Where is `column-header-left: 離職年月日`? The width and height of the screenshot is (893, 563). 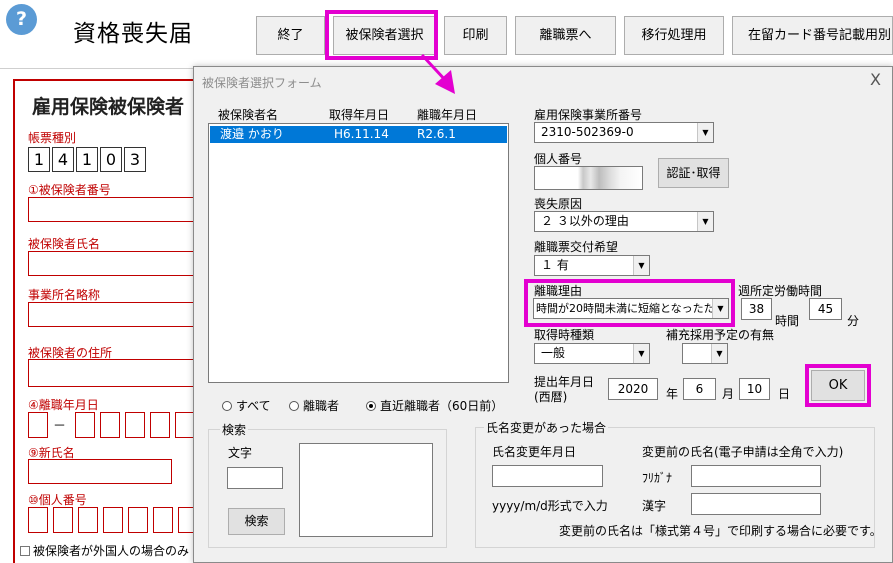
column-header-left: 離職年月日 is located at coordinates (447, 114).